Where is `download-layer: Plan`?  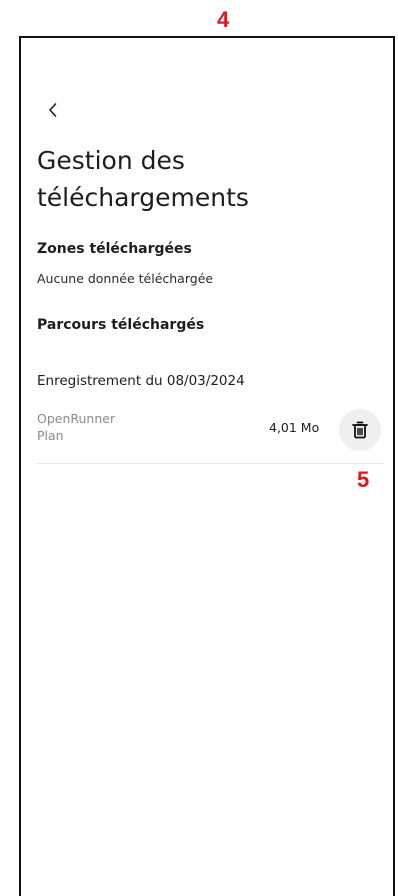 download-layer: Plan is located at coordinates (50, 435).